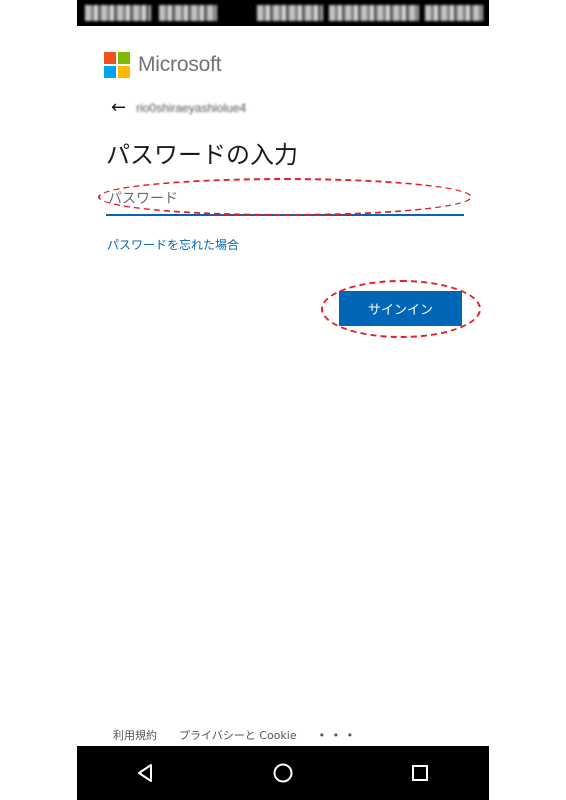  Describe the element at coordinates (337, 735) in the screenshot. I see `more-options-icon: • • •` at that location.